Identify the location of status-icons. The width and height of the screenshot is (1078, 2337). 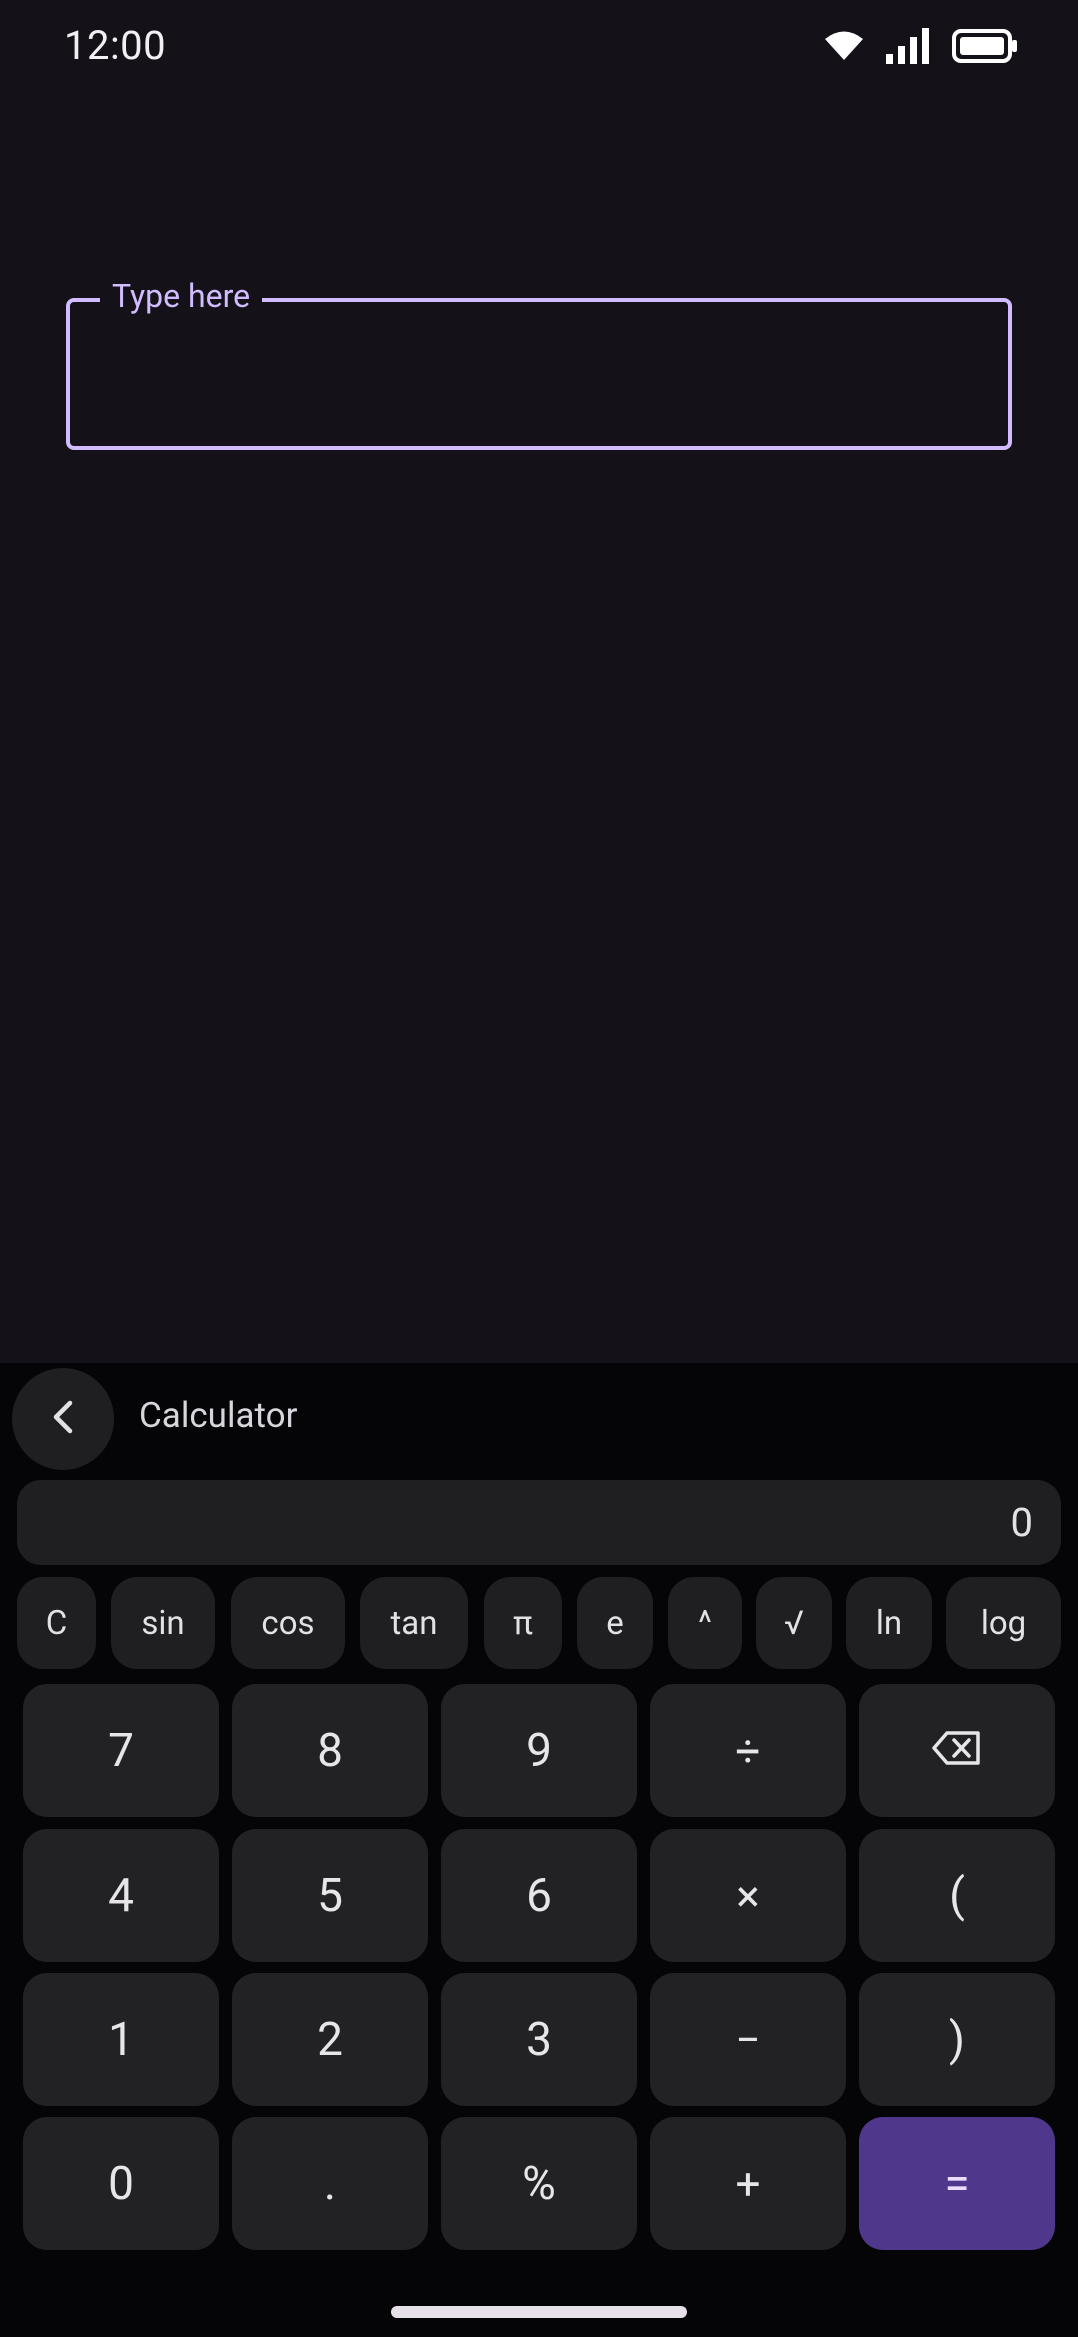
(921, 46).